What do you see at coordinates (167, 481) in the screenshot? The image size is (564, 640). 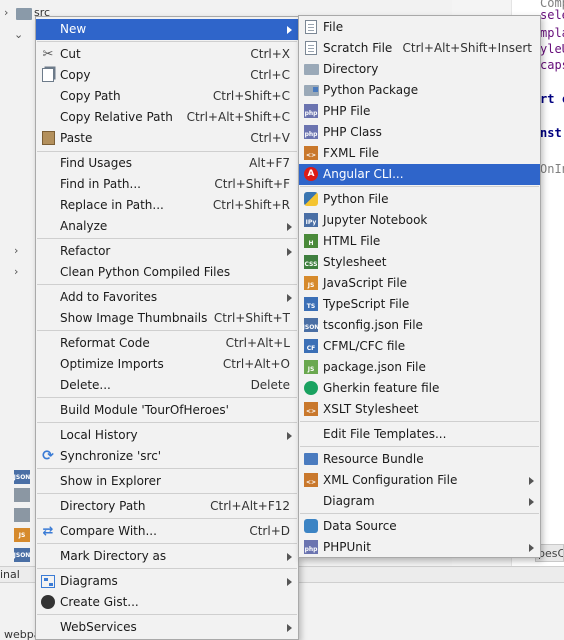 I see `menu-item-show-in-explorer: Show in Explorer` at bounding box center [167, 481].